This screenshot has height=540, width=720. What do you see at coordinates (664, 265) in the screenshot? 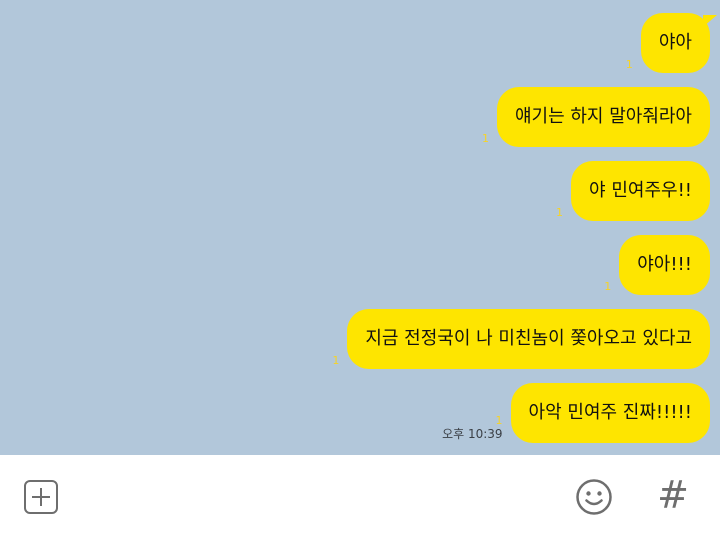
I see `message-bubble: 야아!!!` at bounding box center [664, 265].